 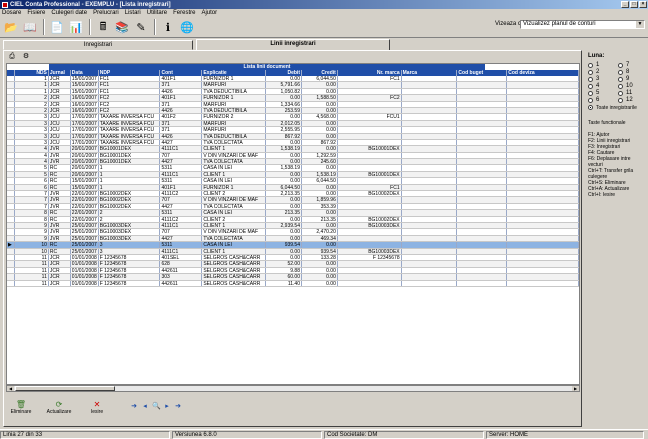 What do you see at coordinates (370, 225) in the screenshot?
I see `cell-nr-marca: BG10003DEX` at bounding box center [370, 225].